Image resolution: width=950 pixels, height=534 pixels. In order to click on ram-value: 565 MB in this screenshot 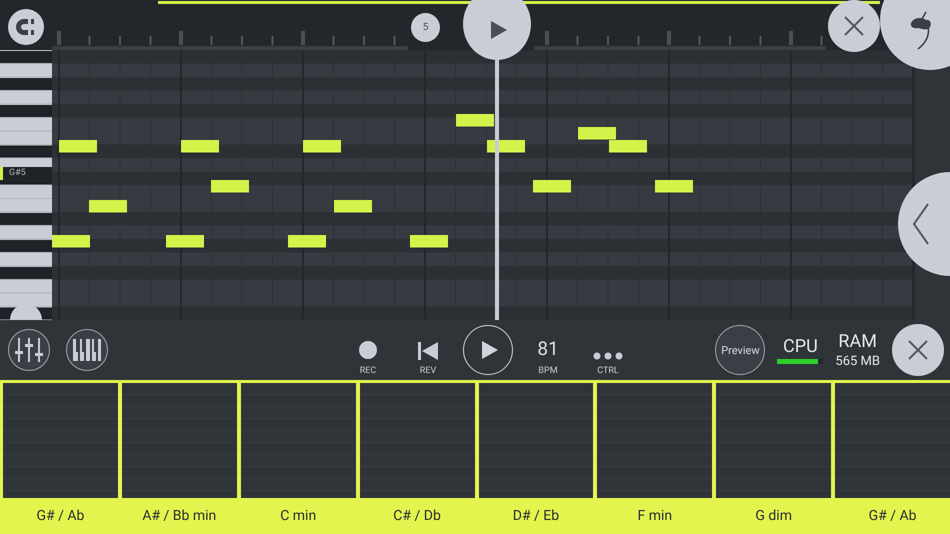, I will do `click(857, 361)`.